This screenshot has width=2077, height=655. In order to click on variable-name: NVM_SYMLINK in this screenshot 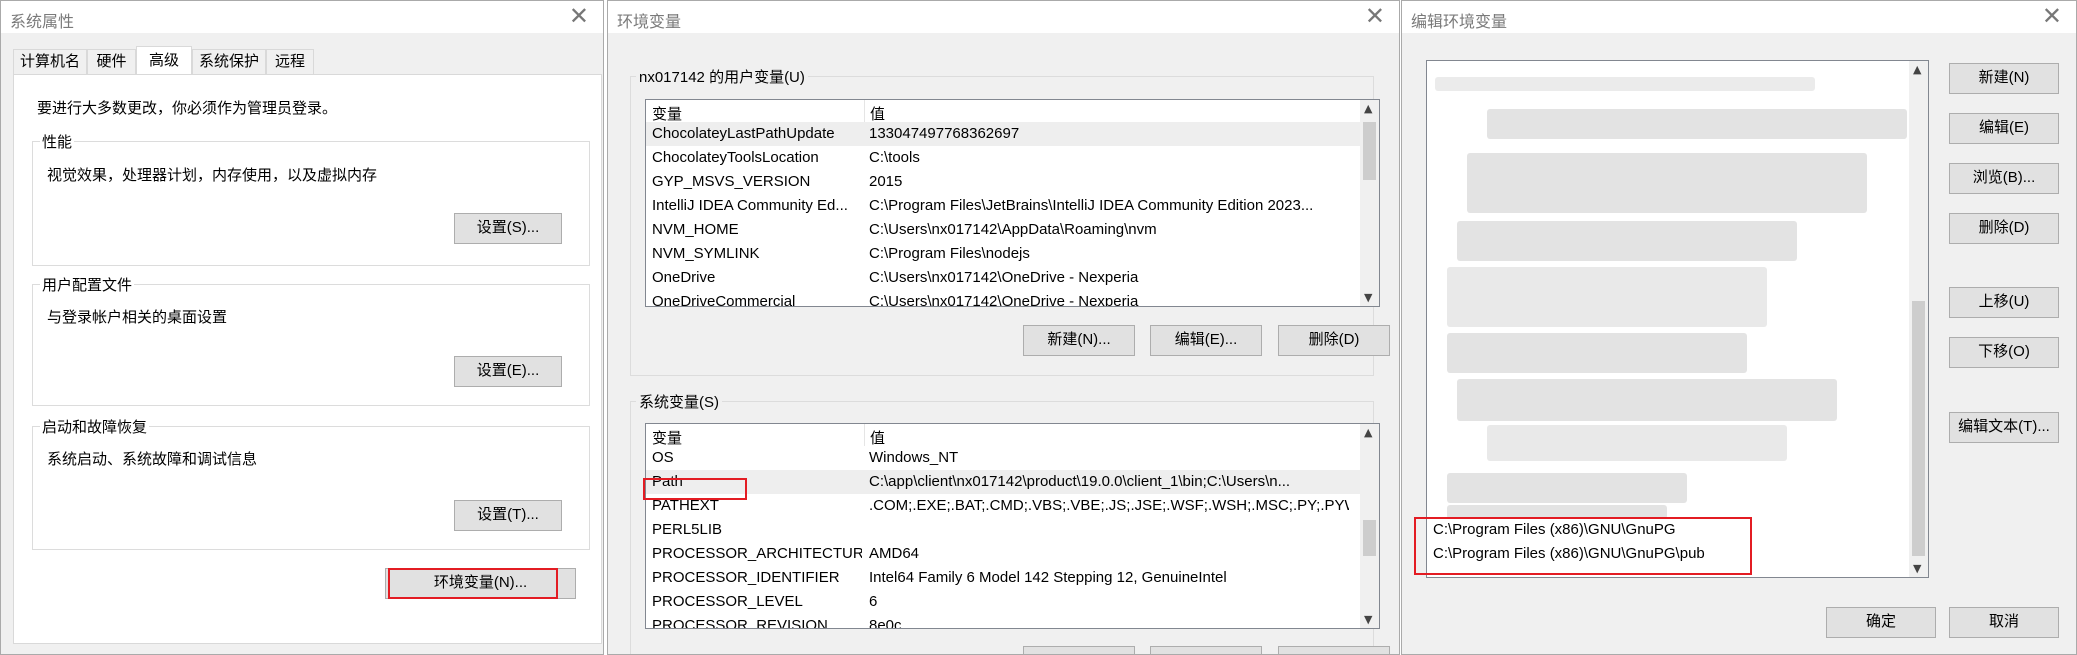, I will do `click(706, 253)`.